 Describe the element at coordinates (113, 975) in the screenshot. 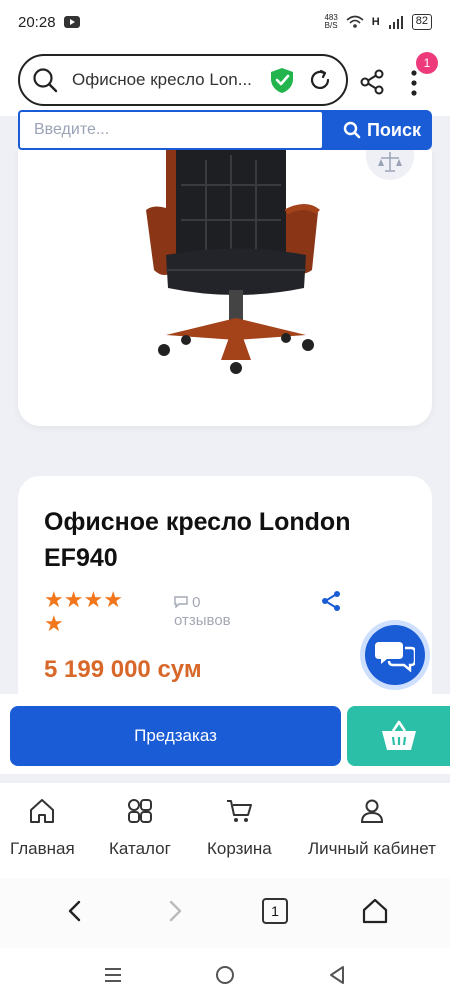

I see `recent-apps-icon` at that location.